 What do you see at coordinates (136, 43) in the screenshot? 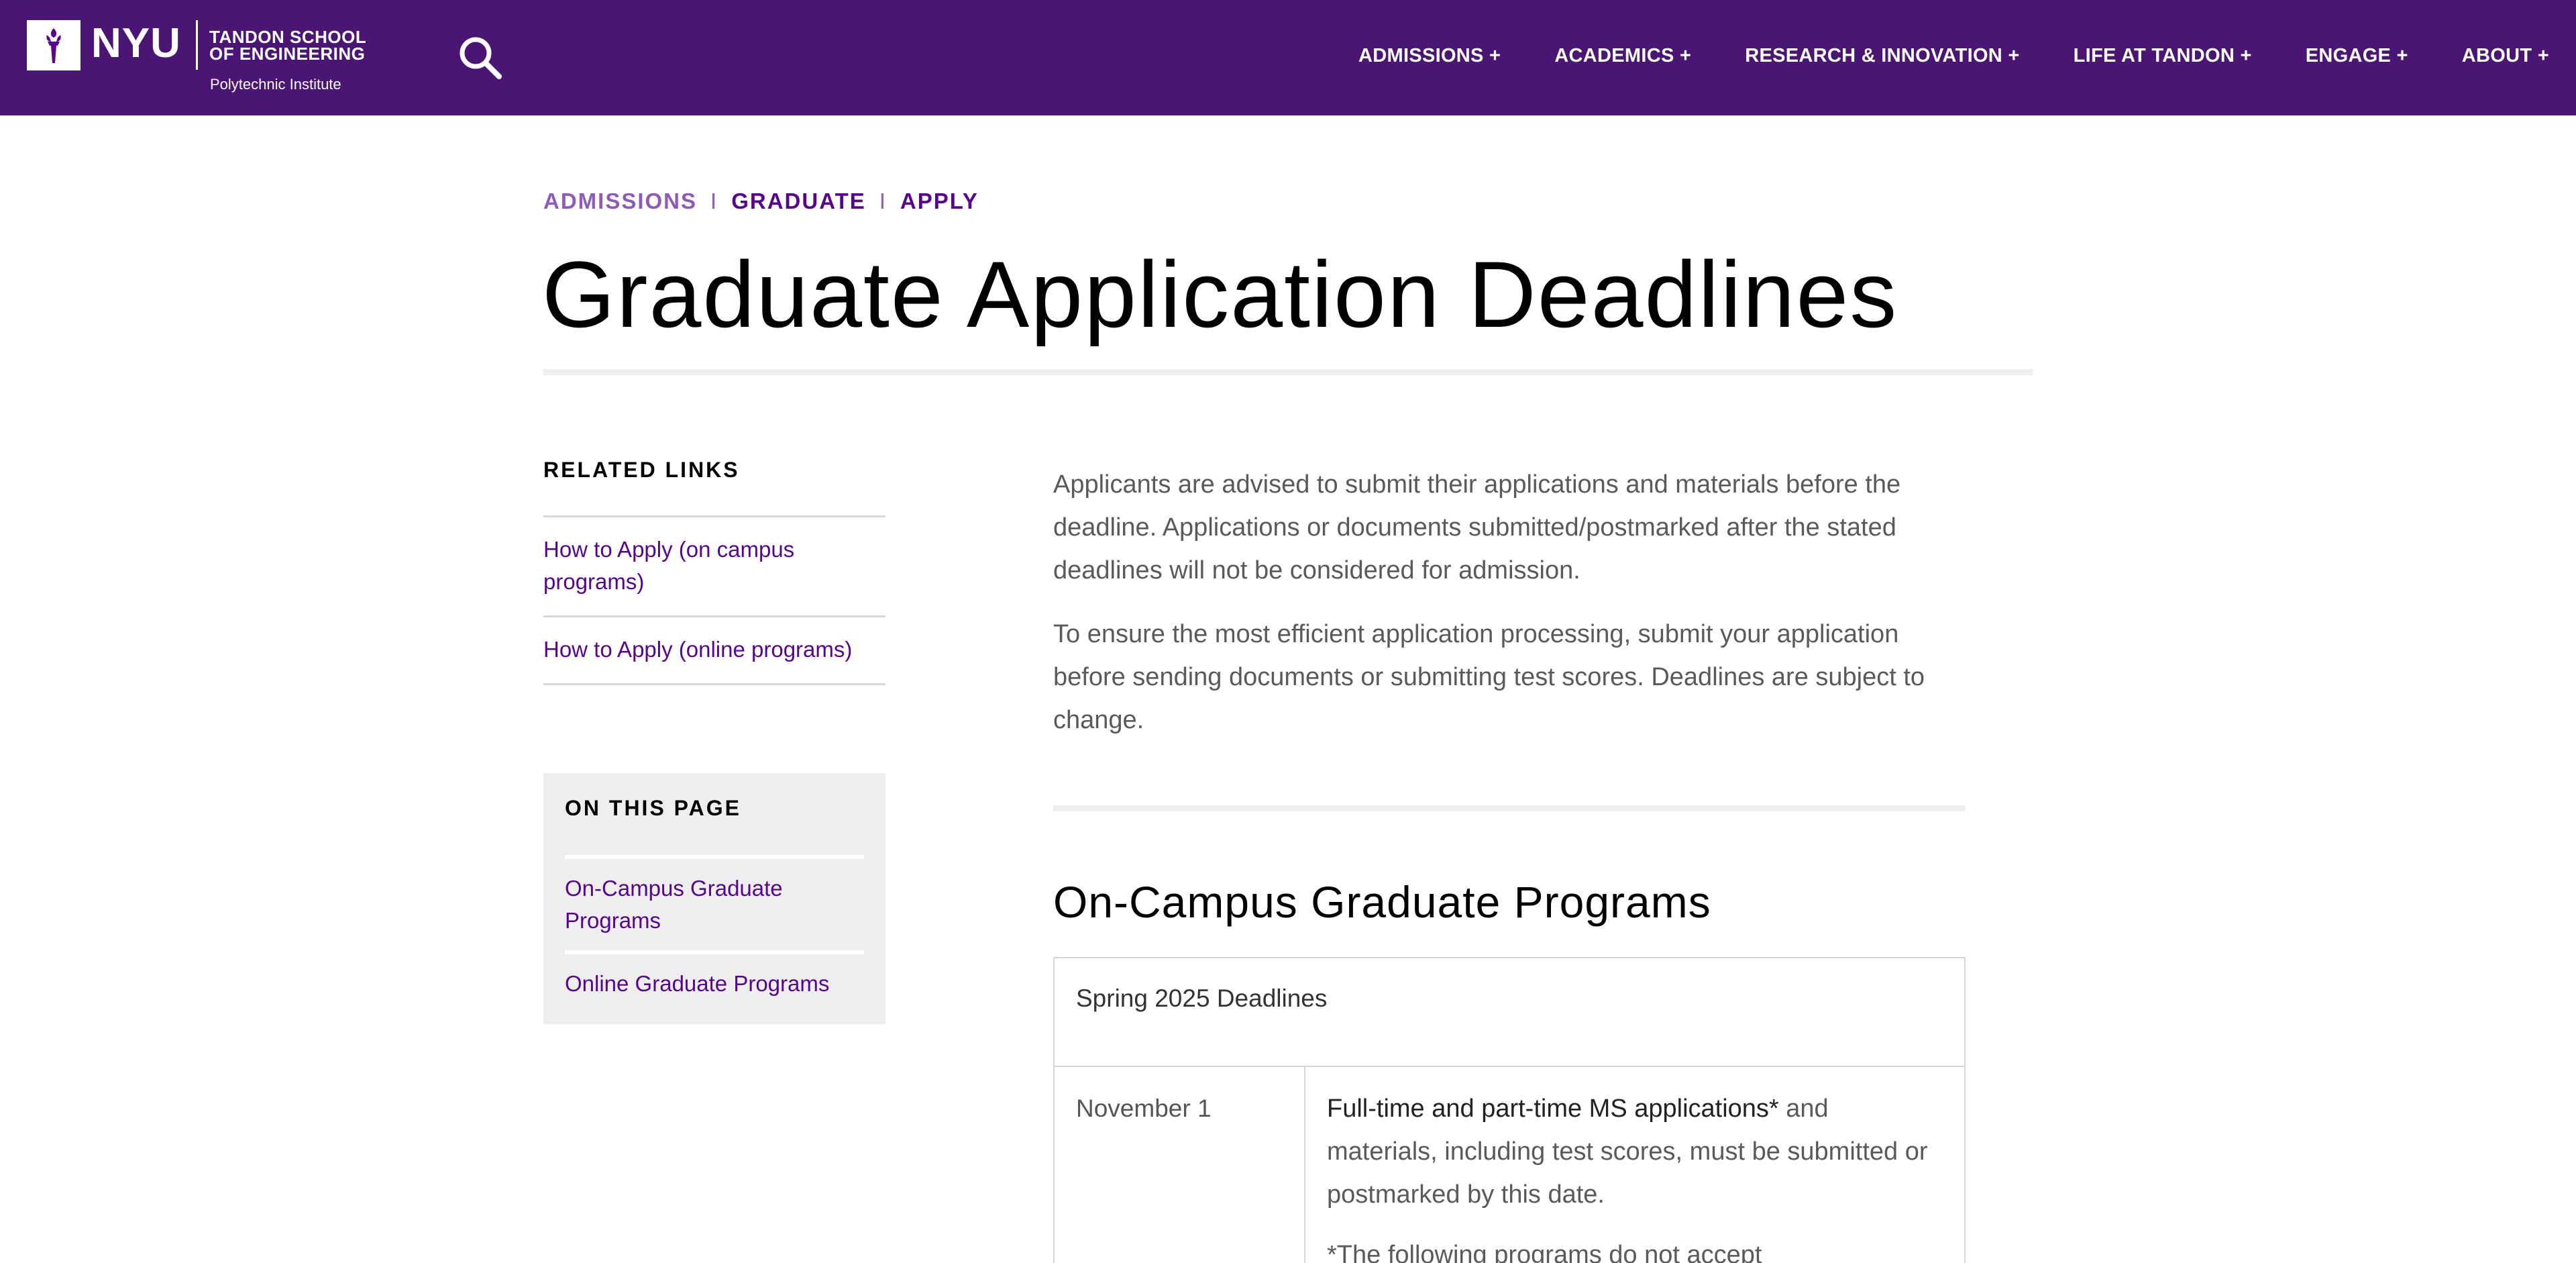
I see `nyu-wordmark: NYU` at bounding box center [136, 43].